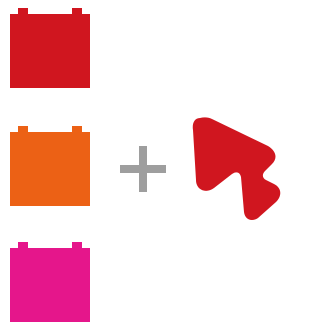  What do you see at coordinates (50, 48) in the screenshot?
I see `red-brick-icon` at bounding box center [50, 48].